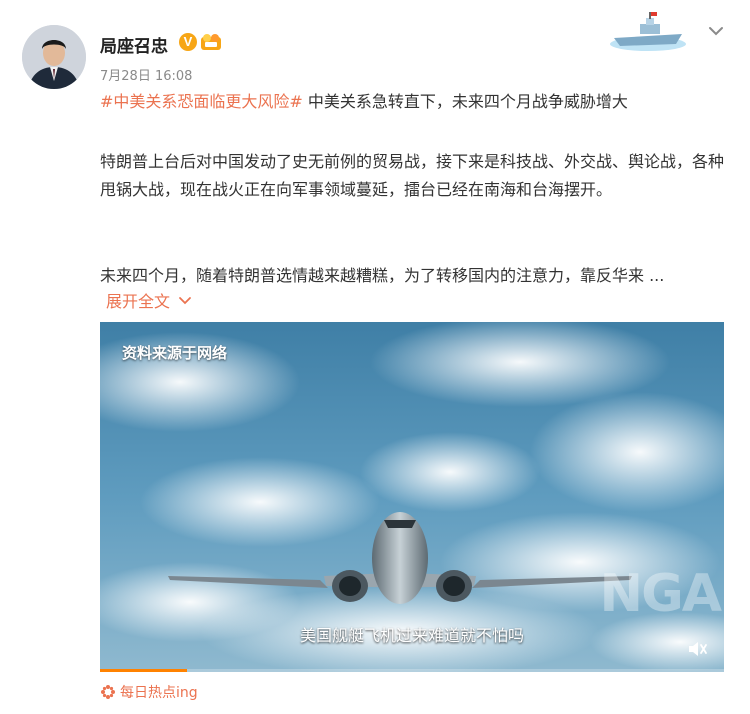 This screenshot has height=714, width=750. Describe the element at coordinates (411, 635) in the screenshot. I see `video-subtitle: 美国舰艇飞机过来难道就不怕吗` at that location.